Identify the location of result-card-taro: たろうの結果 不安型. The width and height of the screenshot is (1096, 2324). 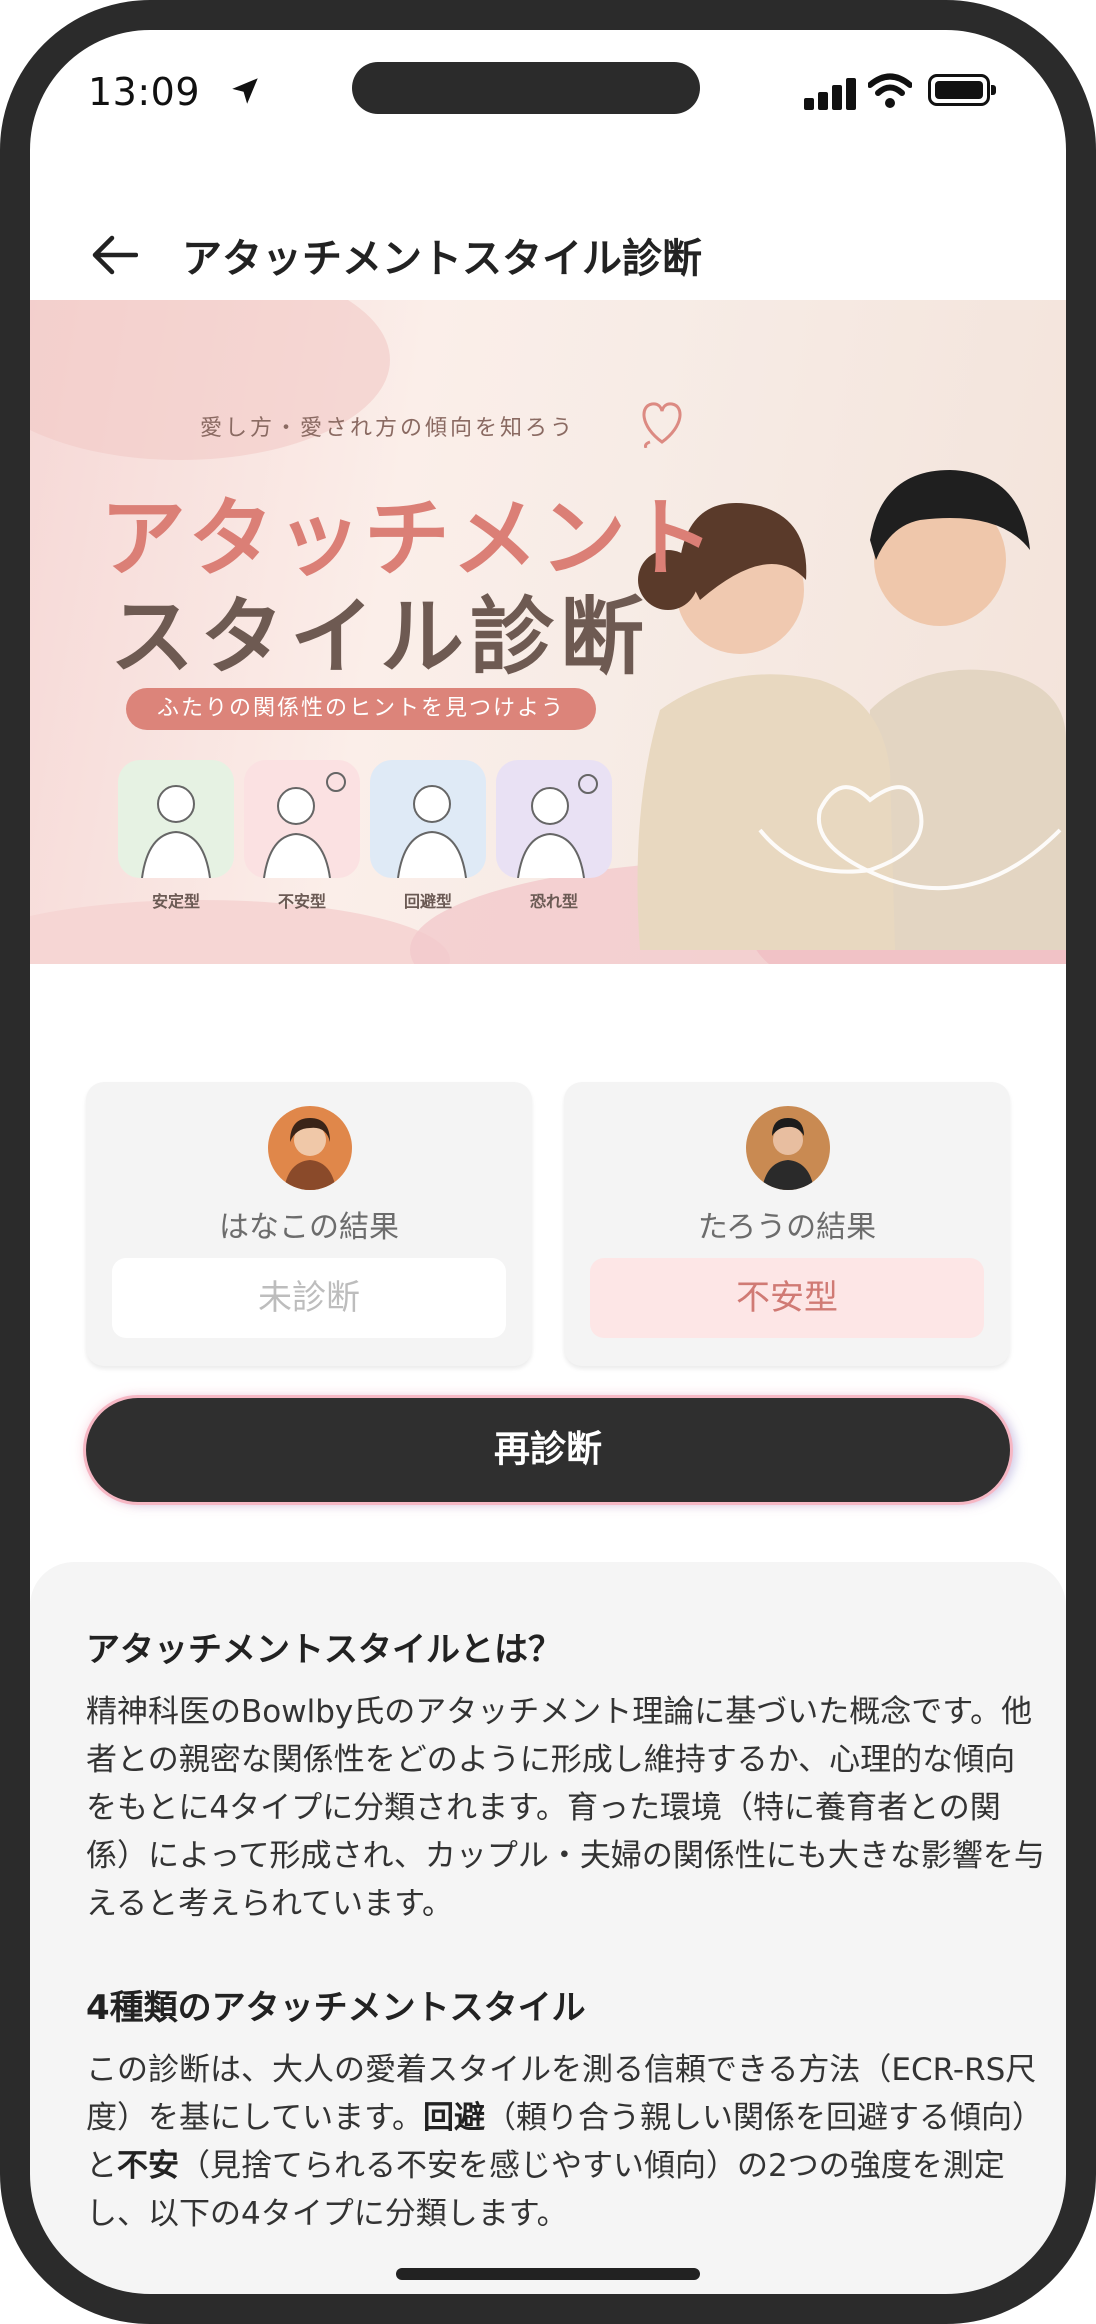
(787, 1224).